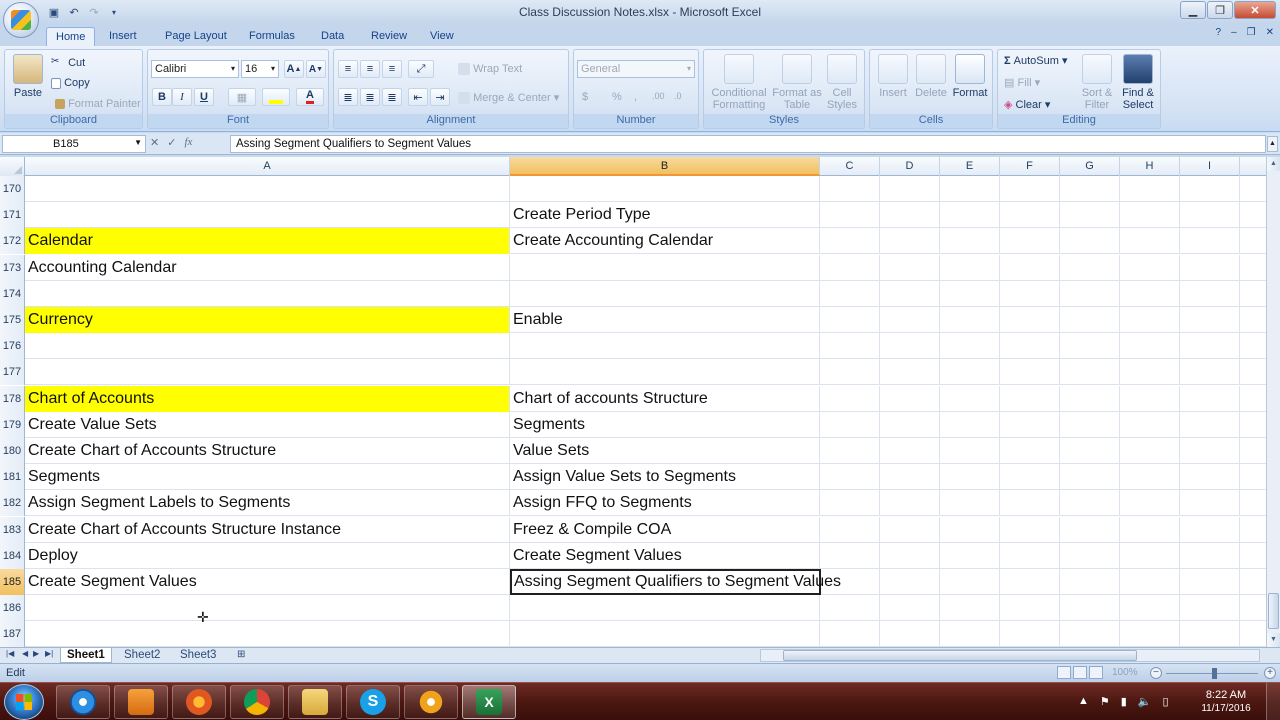 The height and width of the screenshot is (720, 1280). What do you see at coordinates (1270, 673) in the screenshot?
I see `zoom-in-icon: +` at bounding box center [1270, 673].